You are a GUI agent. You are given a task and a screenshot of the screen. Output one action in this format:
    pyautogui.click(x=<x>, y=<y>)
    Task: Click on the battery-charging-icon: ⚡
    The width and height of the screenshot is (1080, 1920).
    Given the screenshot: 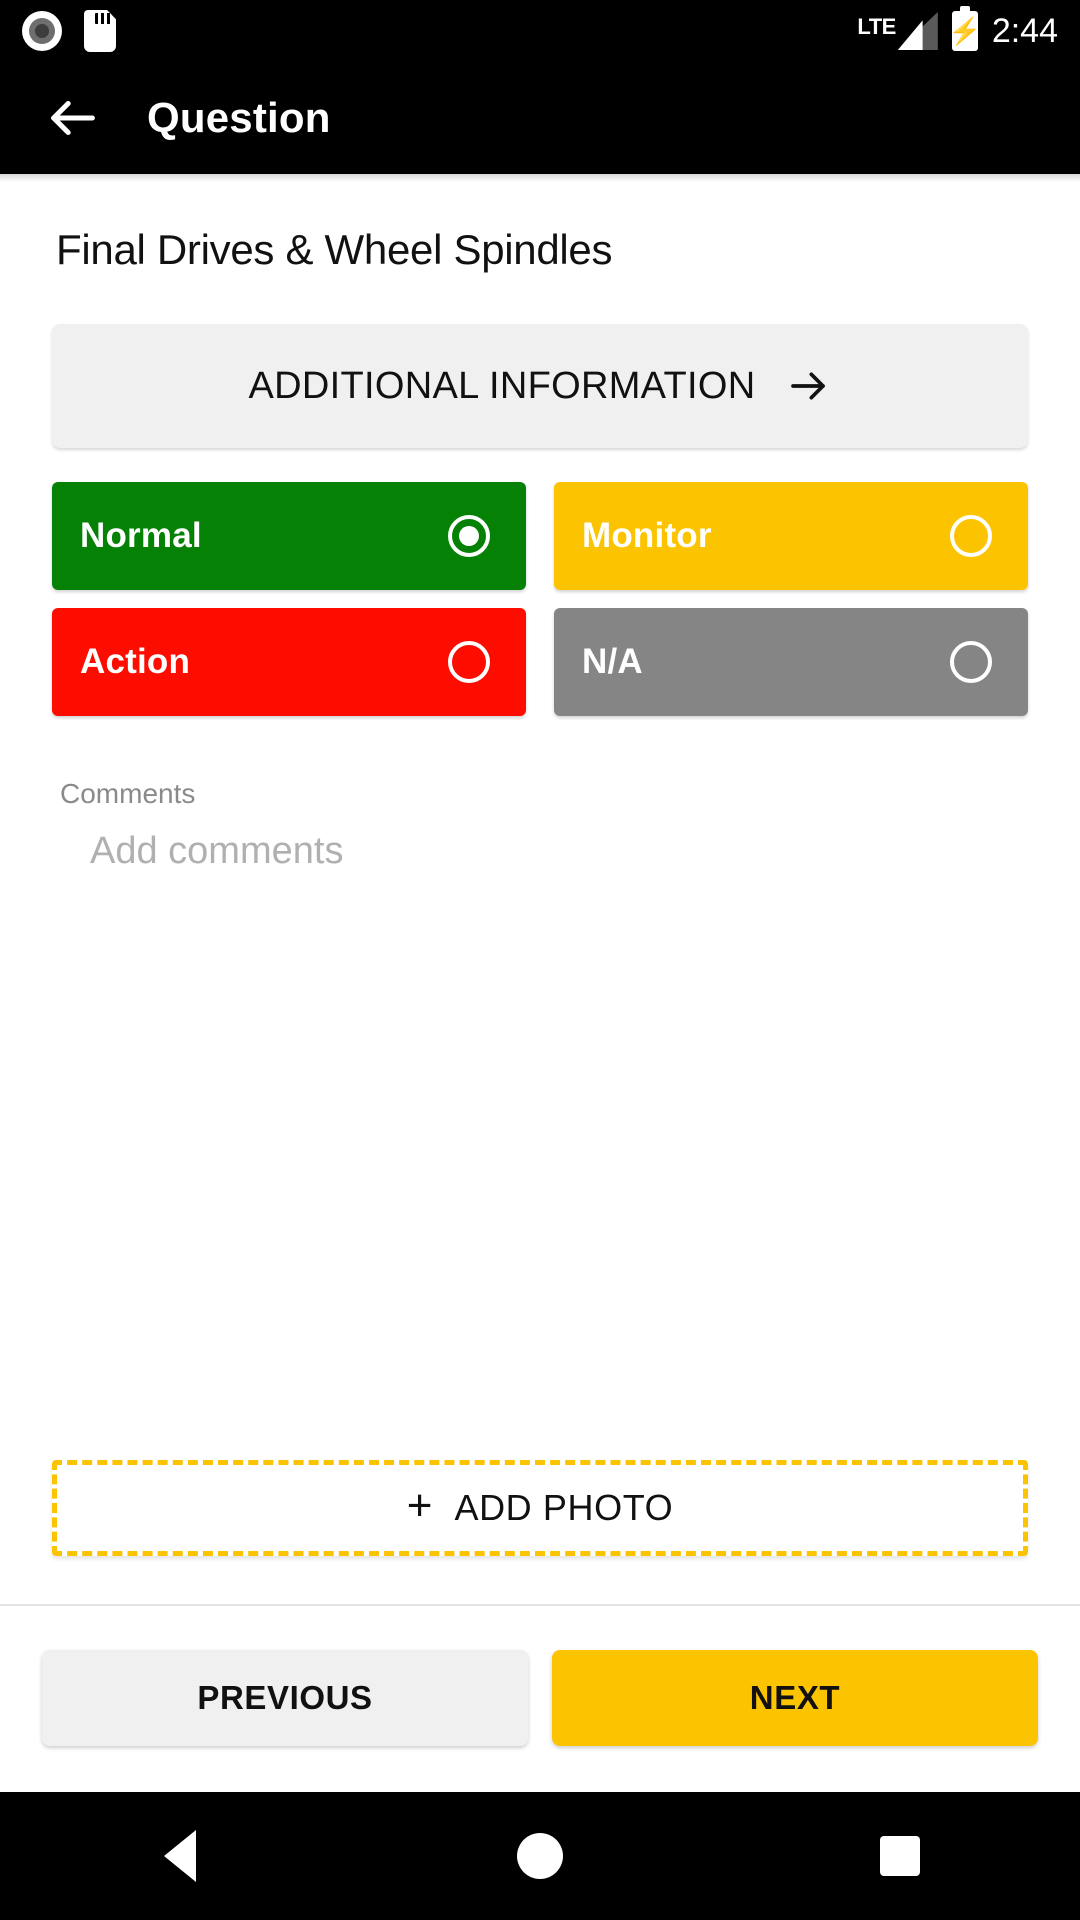 What is the action you would take?
    pyautogui.click(x=965, y=28)
    